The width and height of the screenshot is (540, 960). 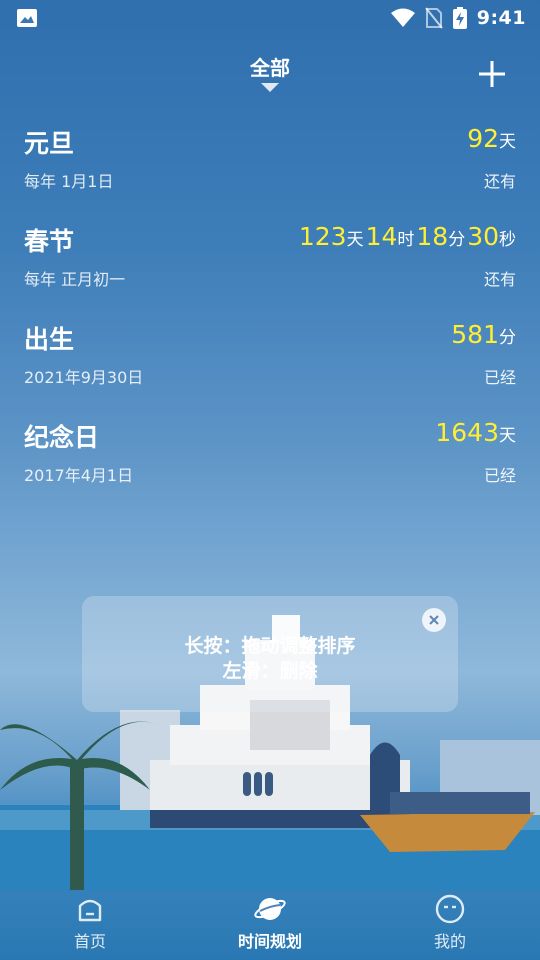 What do you see at coordinates (62, 437) in the screenshot?
I see `event-title: 纪念日` at bounding box center [62, 437].